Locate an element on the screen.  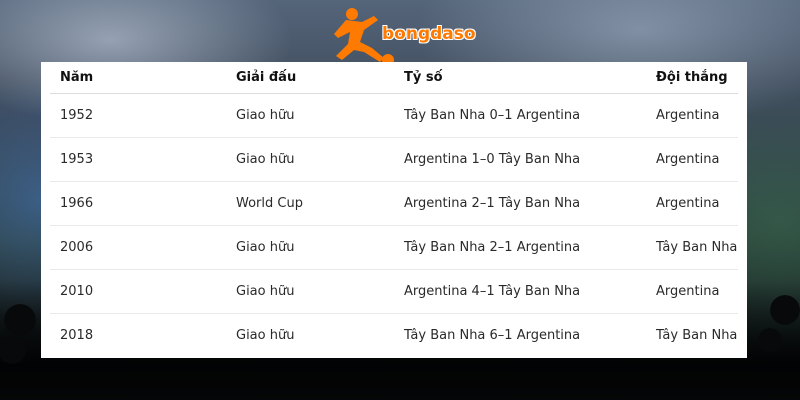
cell-year: 1952 is located at coordinates (138, 115).